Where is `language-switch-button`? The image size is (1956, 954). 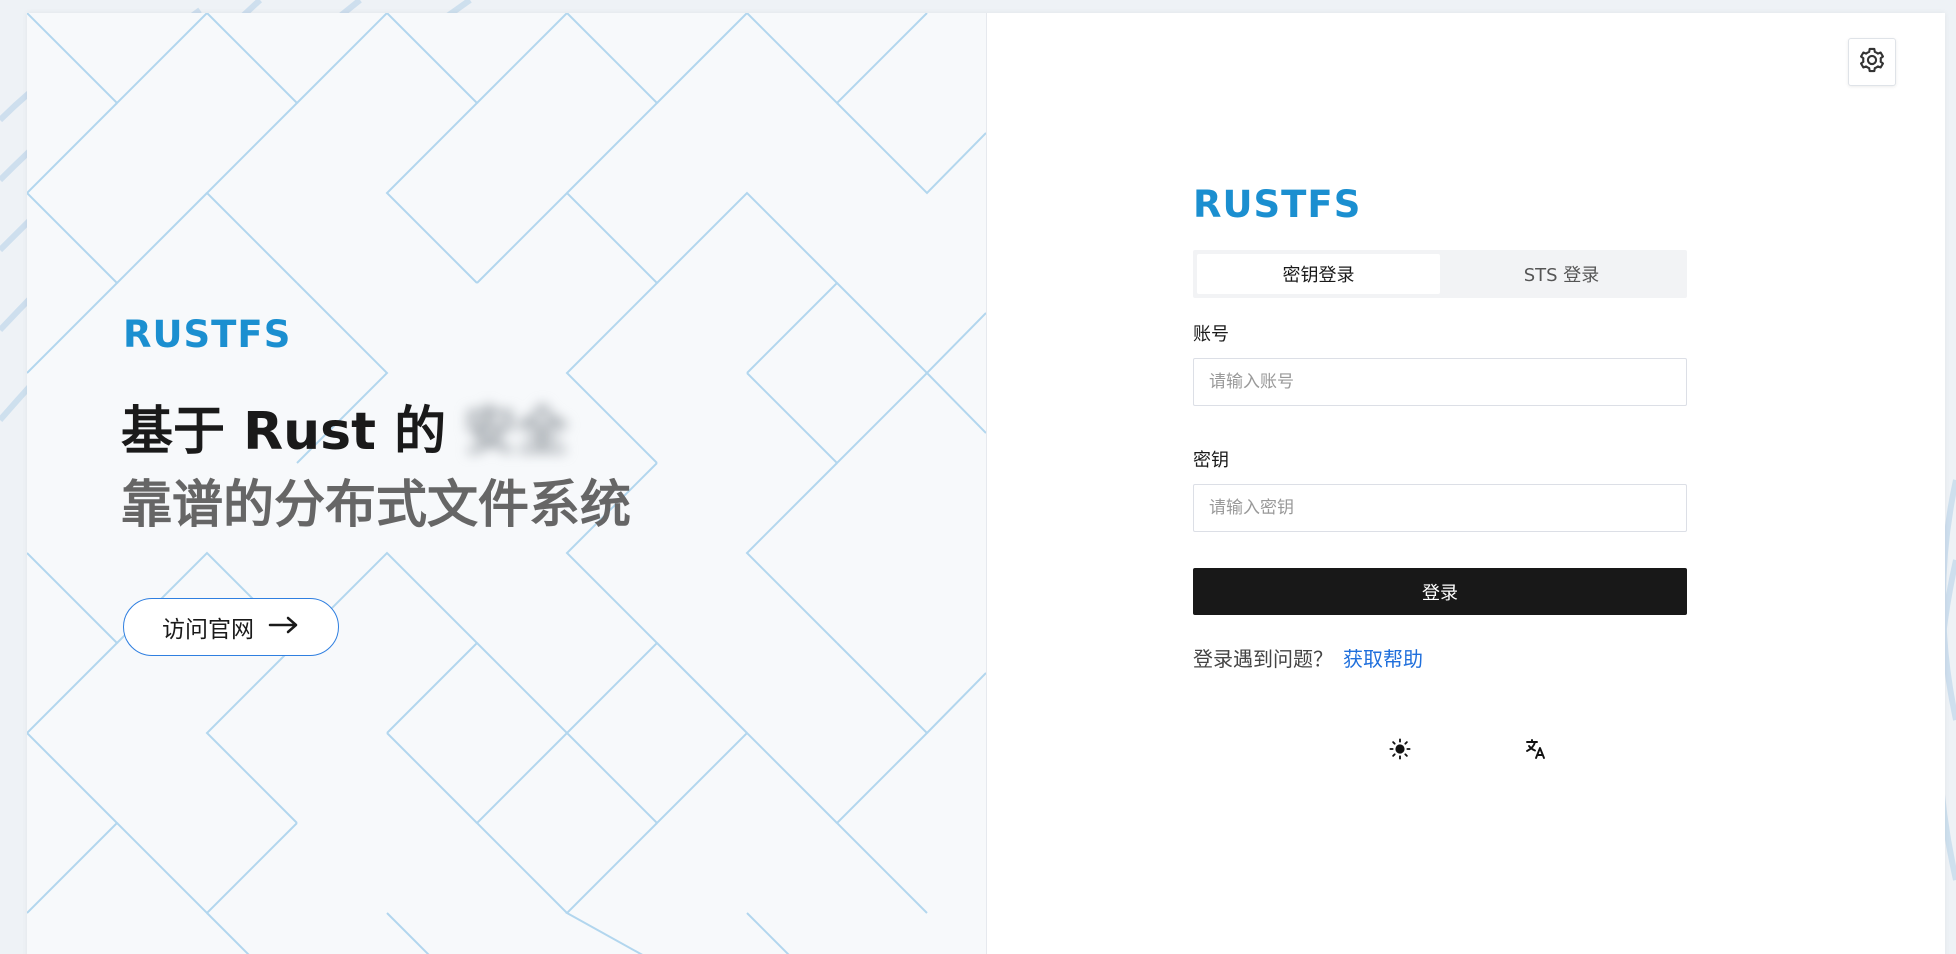
language-switch-button is located at coordinates (1536, 751).